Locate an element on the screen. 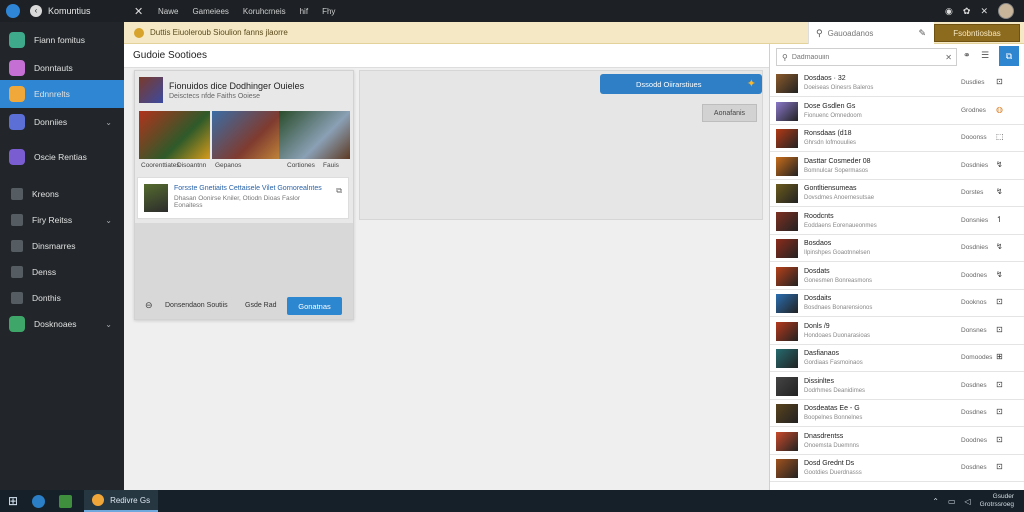  back-arrow-icon: ‹ is located at coordinates (36, 11).